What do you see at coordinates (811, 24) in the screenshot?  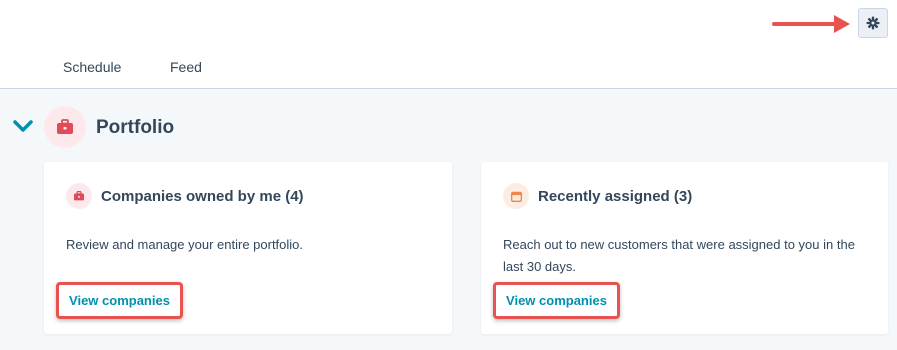 I see `annotation-arrow` at bounding box center [811, 24].